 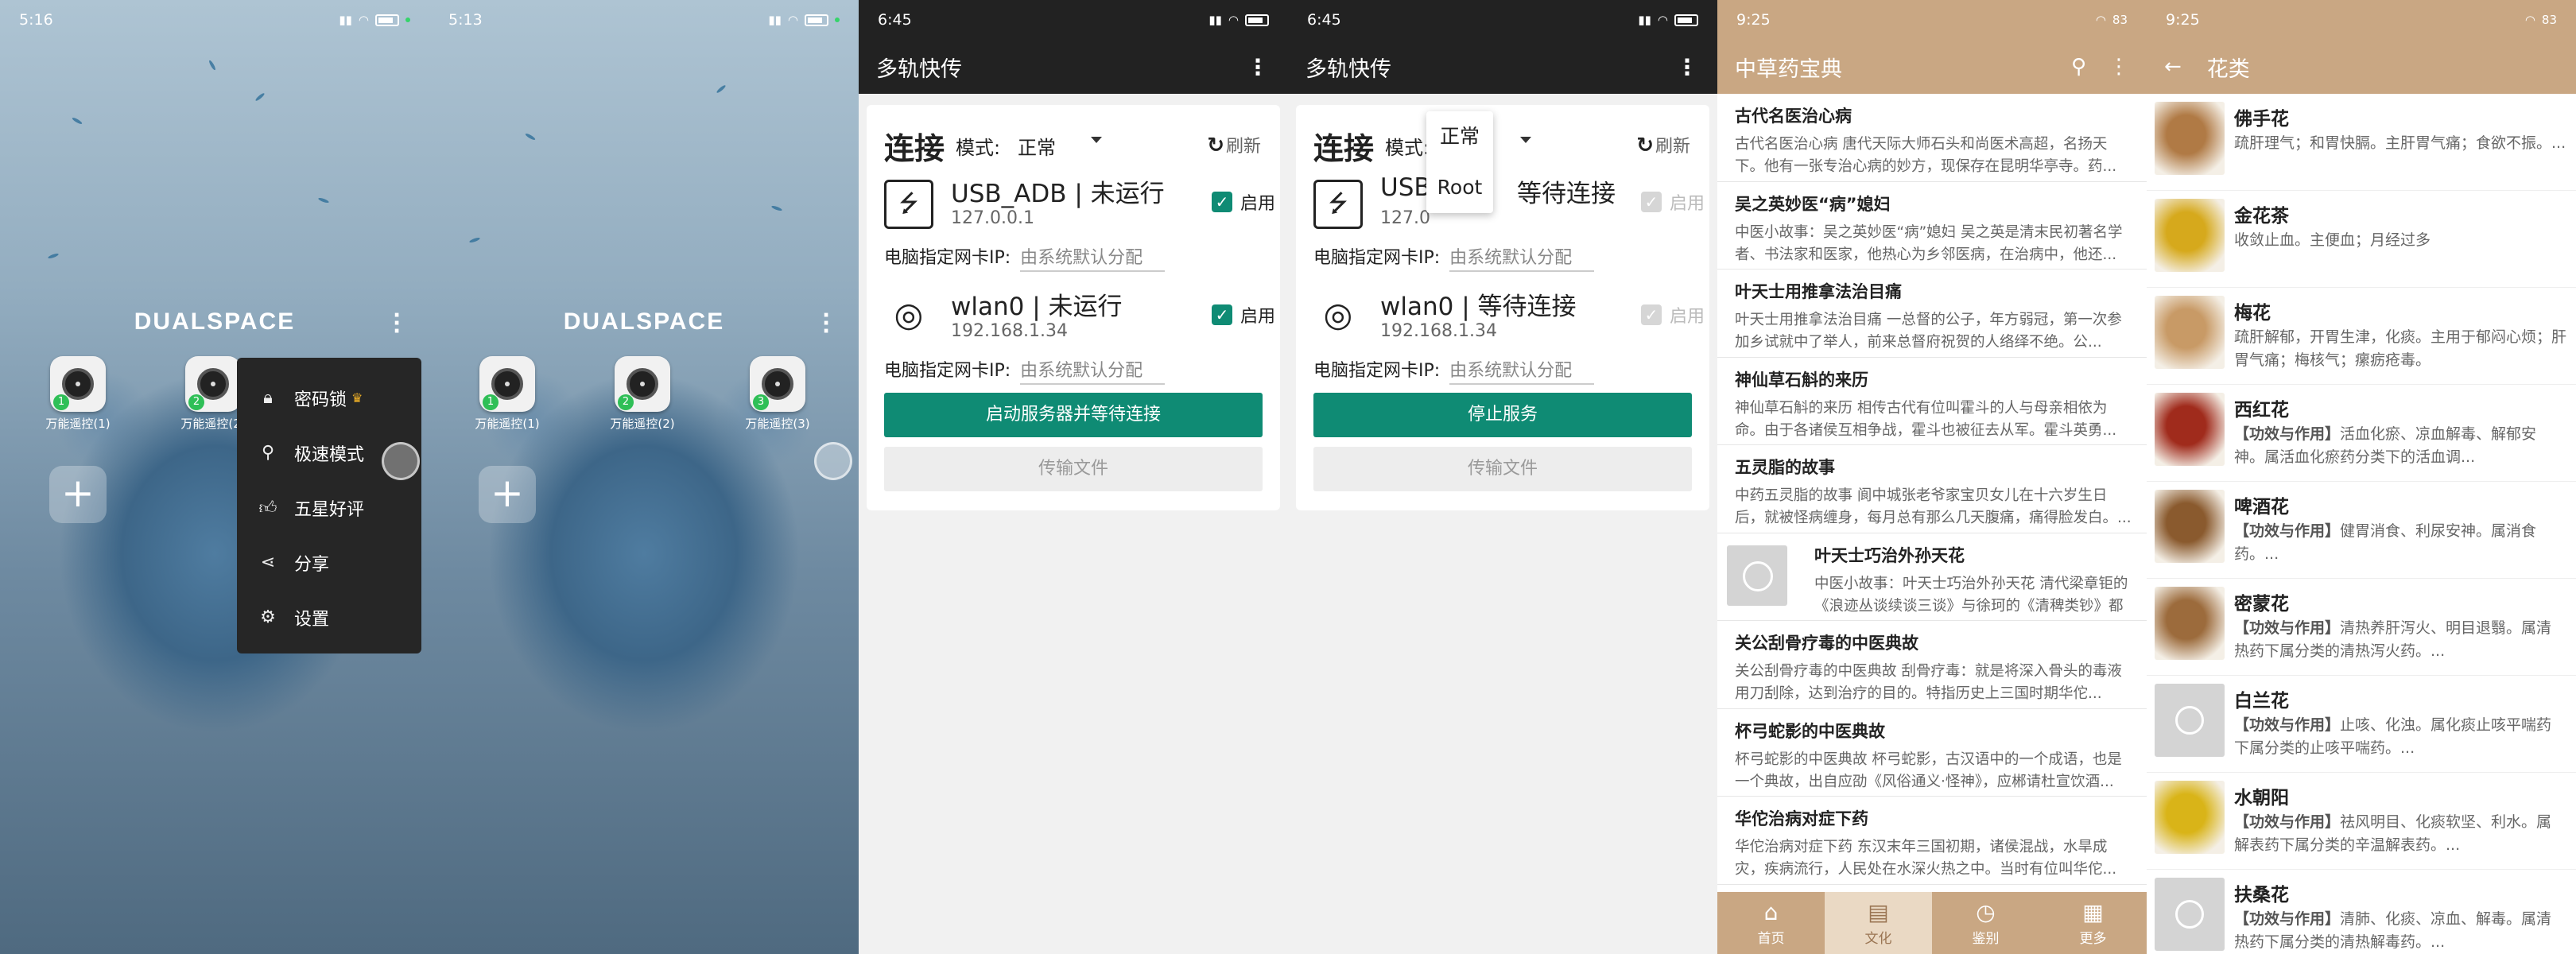 What do you see at coordinates (1502, 67) in the screenshot?
I see `app-bar: 多轨快传 ⋮` at bounding box center [1502, 67].